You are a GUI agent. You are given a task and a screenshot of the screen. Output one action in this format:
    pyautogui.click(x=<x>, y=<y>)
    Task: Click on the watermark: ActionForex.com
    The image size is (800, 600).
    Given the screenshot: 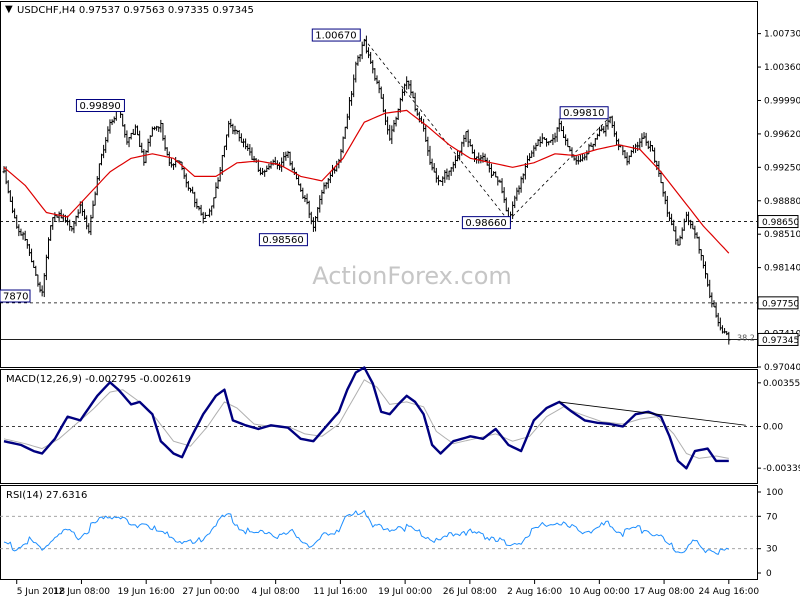 What is the action you would take?
    pyautogui.click(x=412, y=276)
    